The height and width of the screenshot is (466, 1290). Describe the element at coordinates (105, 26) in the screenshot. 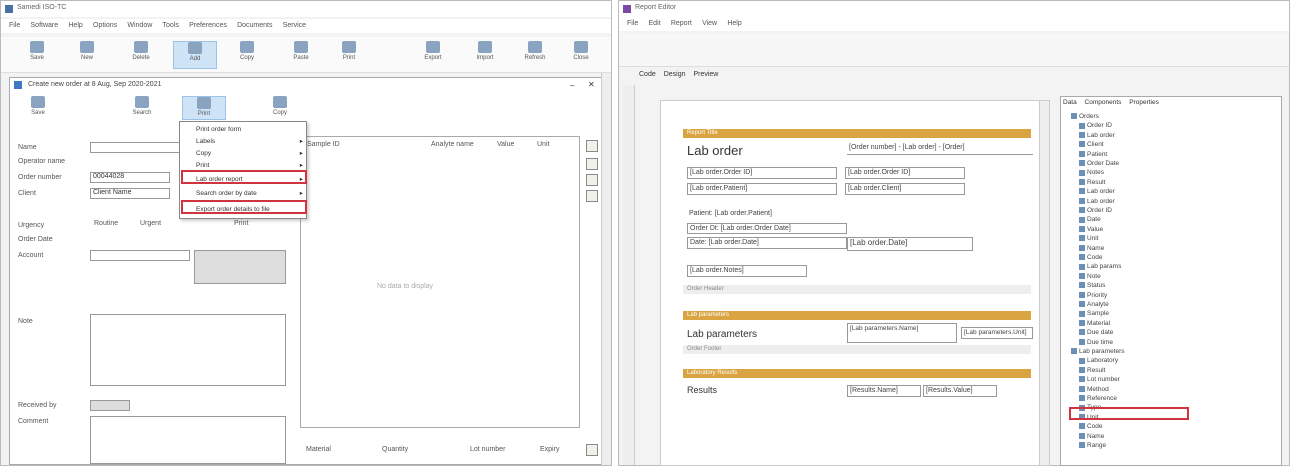

I see `menu-item: Options` at that location.